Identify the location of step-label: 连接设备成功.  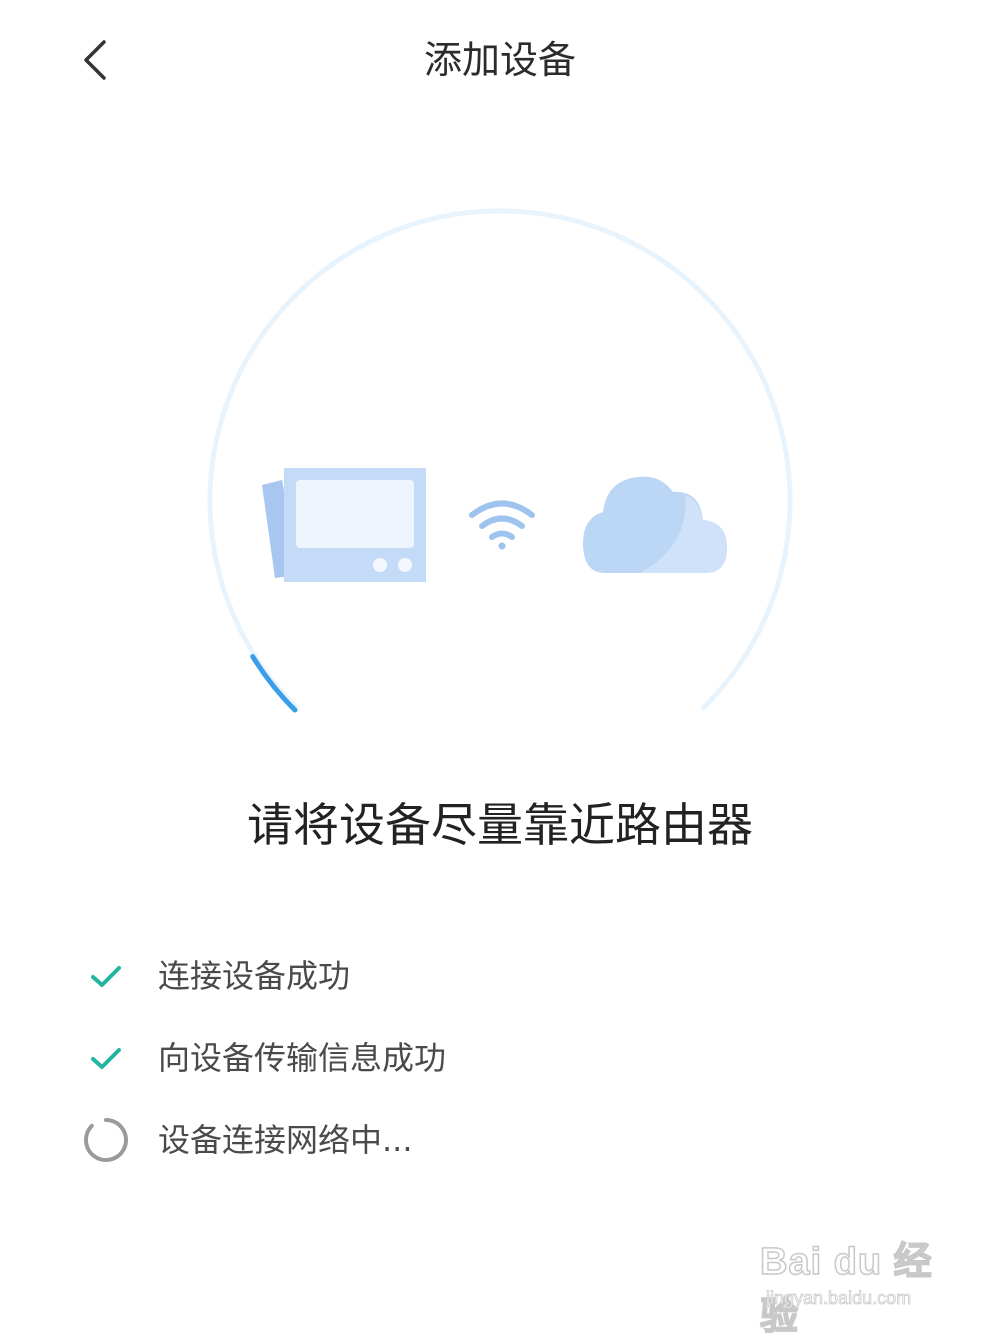
(254, 976).